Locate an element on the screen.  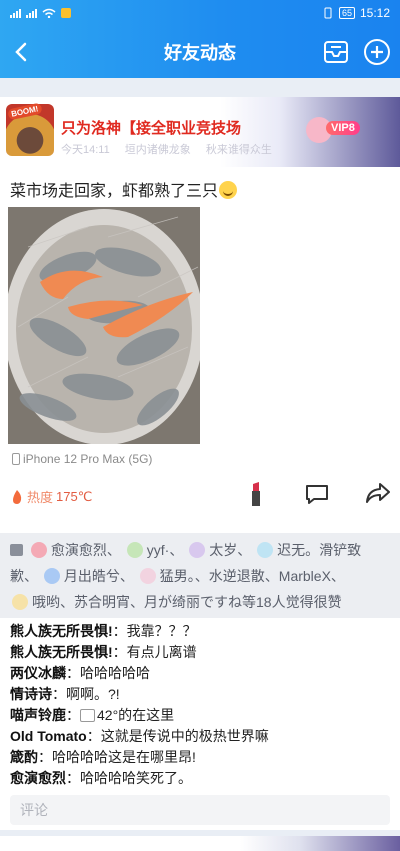
vibrate-icon is located at coordinates (328, 13).